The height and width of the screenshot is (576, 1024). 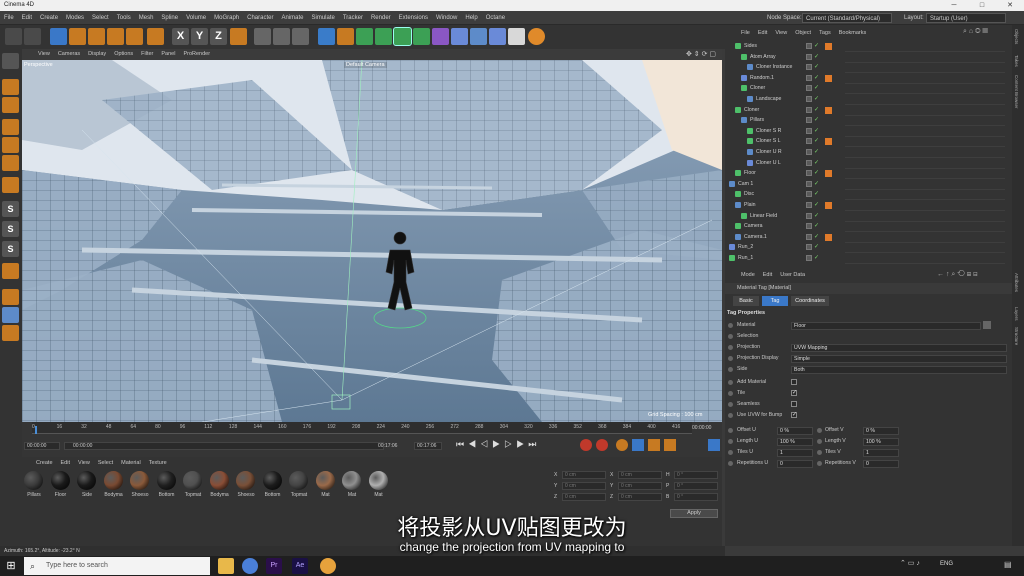 What do you see at coordinates (42, 446) in the screenshot?
I see `current-time-field: 00:00:00` at bounding box center [42, 446].